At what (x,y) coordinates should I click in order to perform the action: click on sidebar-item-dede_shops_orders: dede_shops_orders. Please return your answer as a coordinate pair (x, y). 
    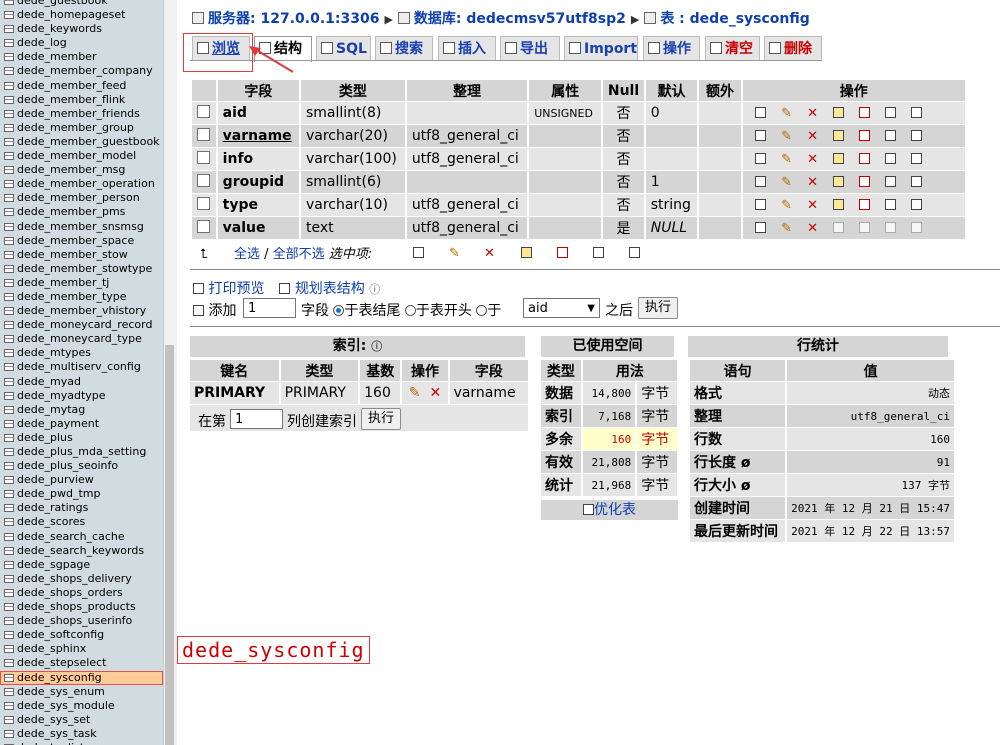
    Looking at the image, I should click on (81, 593).